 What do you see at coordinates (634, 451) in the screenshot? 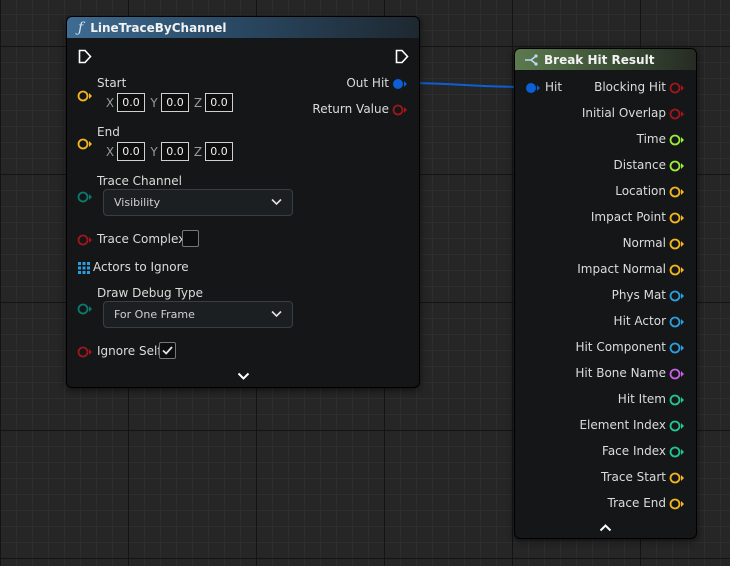
I see `output-label: Face Index` at bounding box center [634, 451].